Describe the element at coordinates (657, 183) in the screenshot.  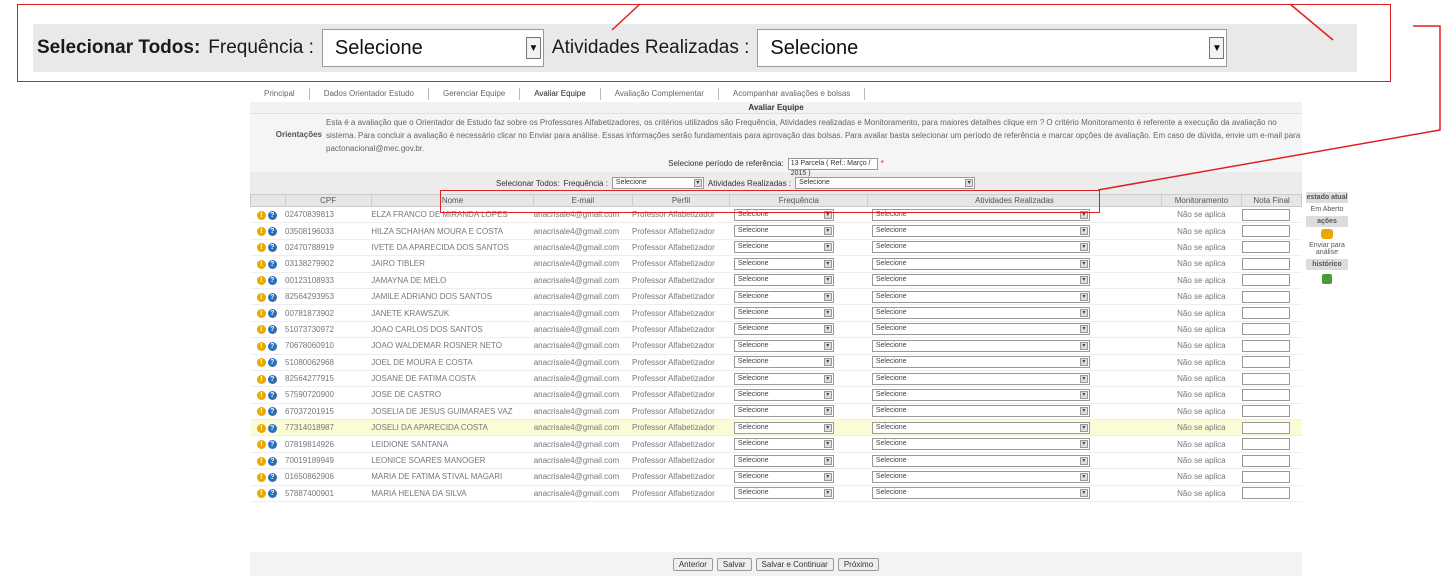
I see `select-all-frequency-select: Selecione ▾` at that location.